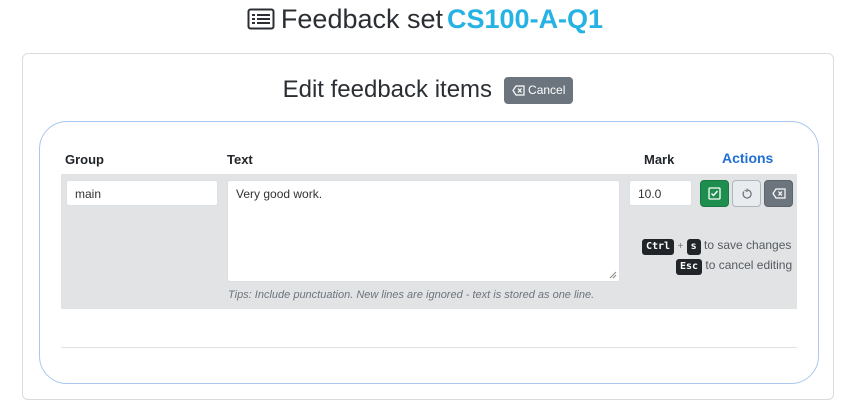 This screenshot has height=408, width=850. I want to click on title-prefix: Feedback set, so click(362, 19).